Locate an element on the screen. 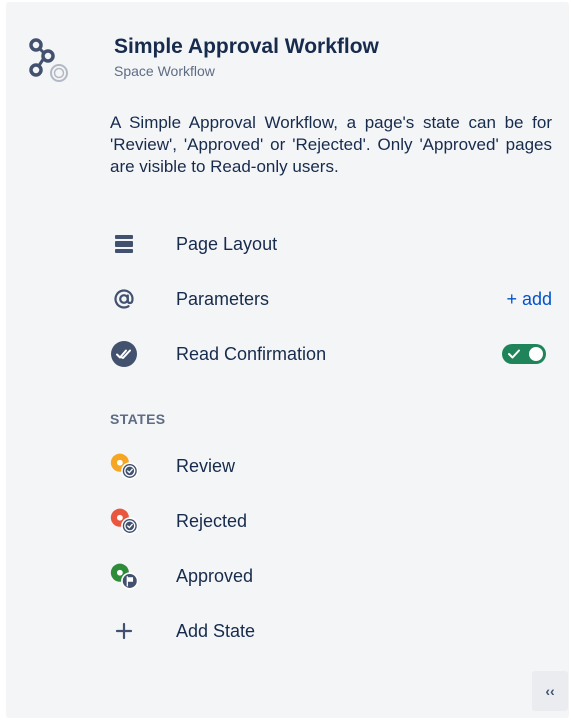  setting-label: Read Confirmation is located at coordinates (251, 353).